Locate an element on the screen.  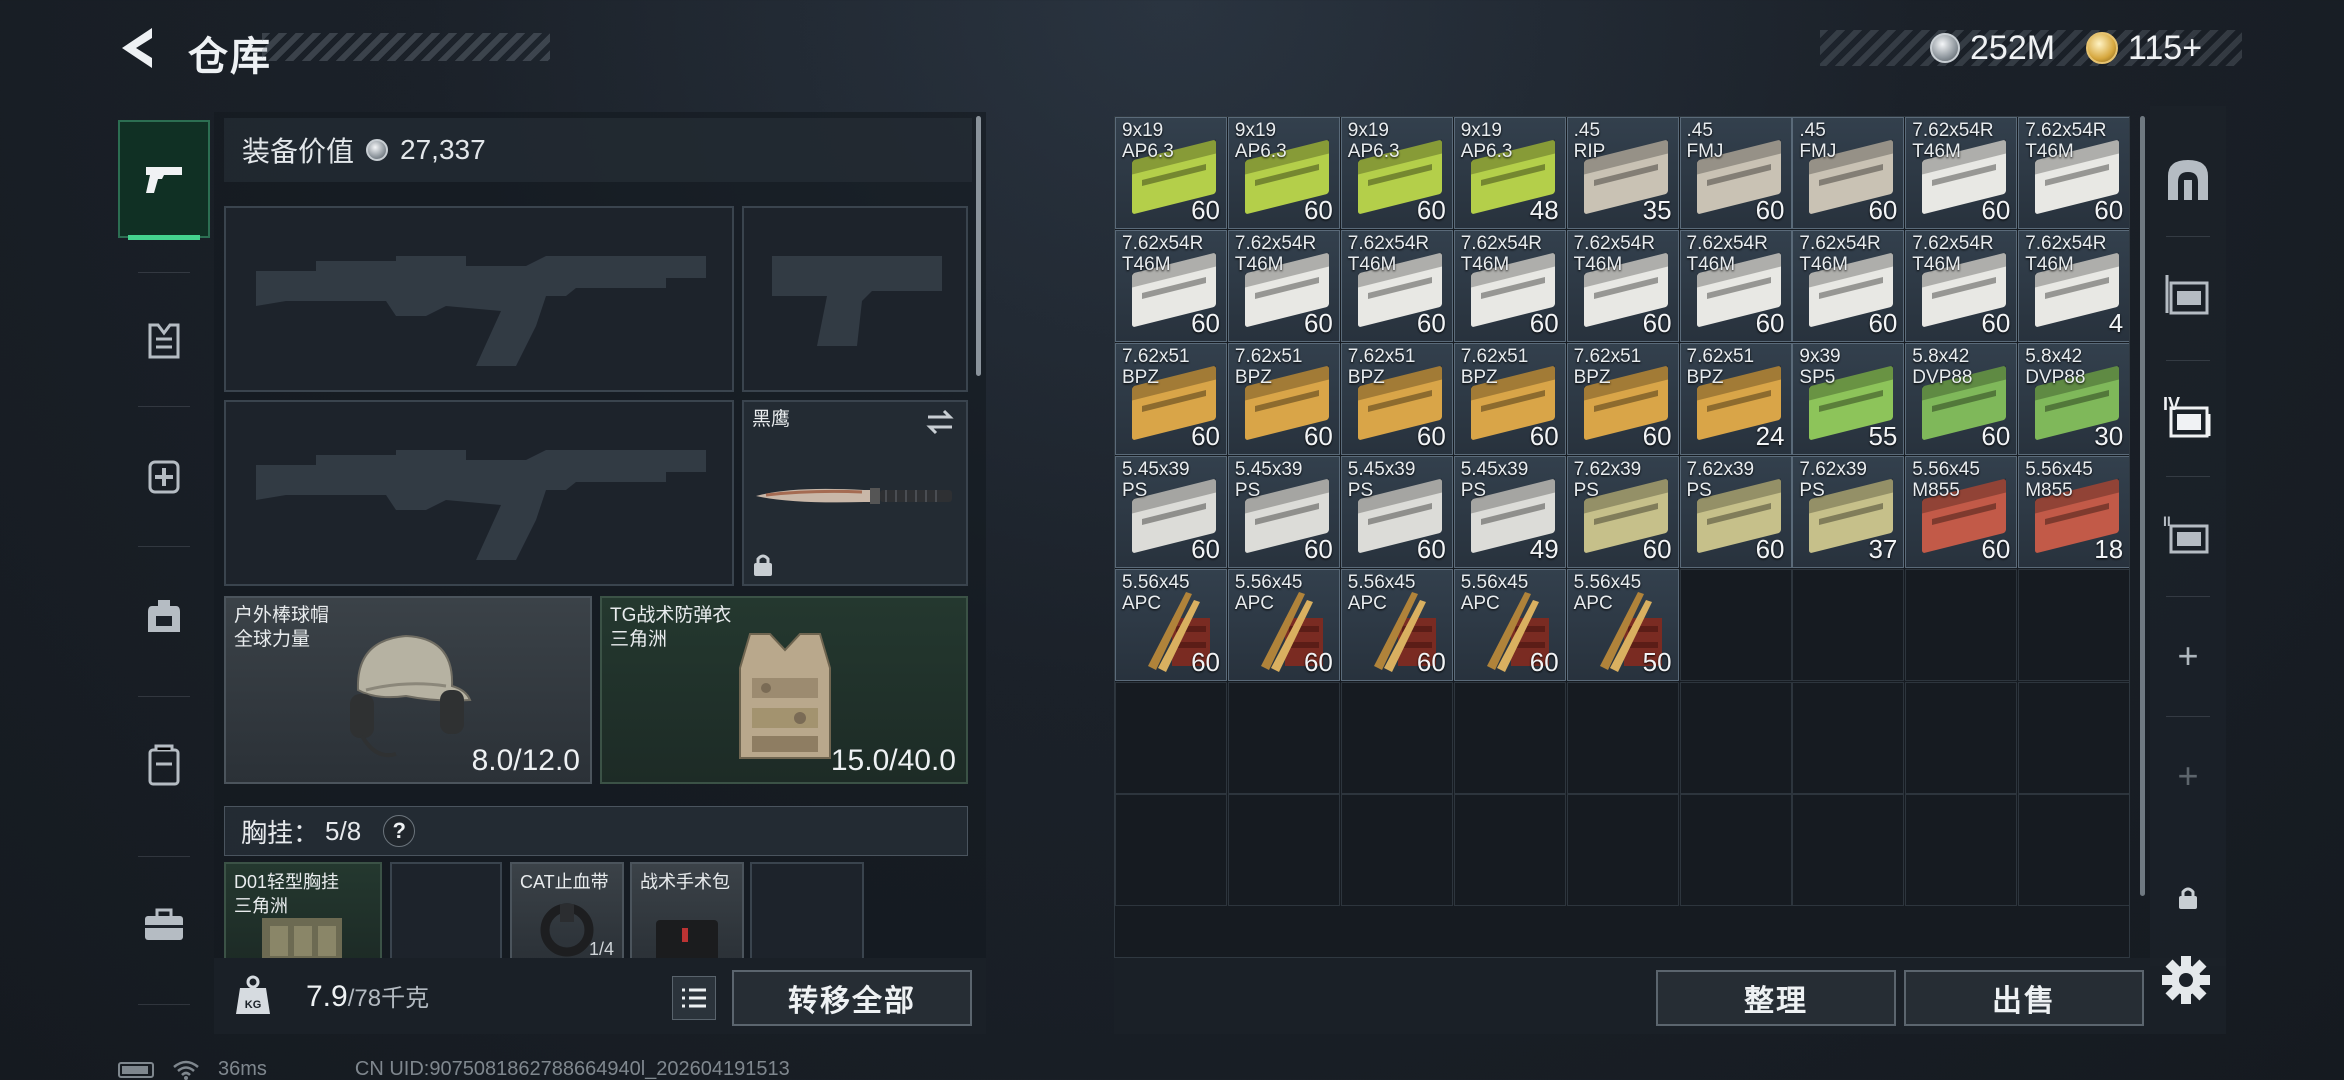
category-backpack is located at coordinates (164, 615).